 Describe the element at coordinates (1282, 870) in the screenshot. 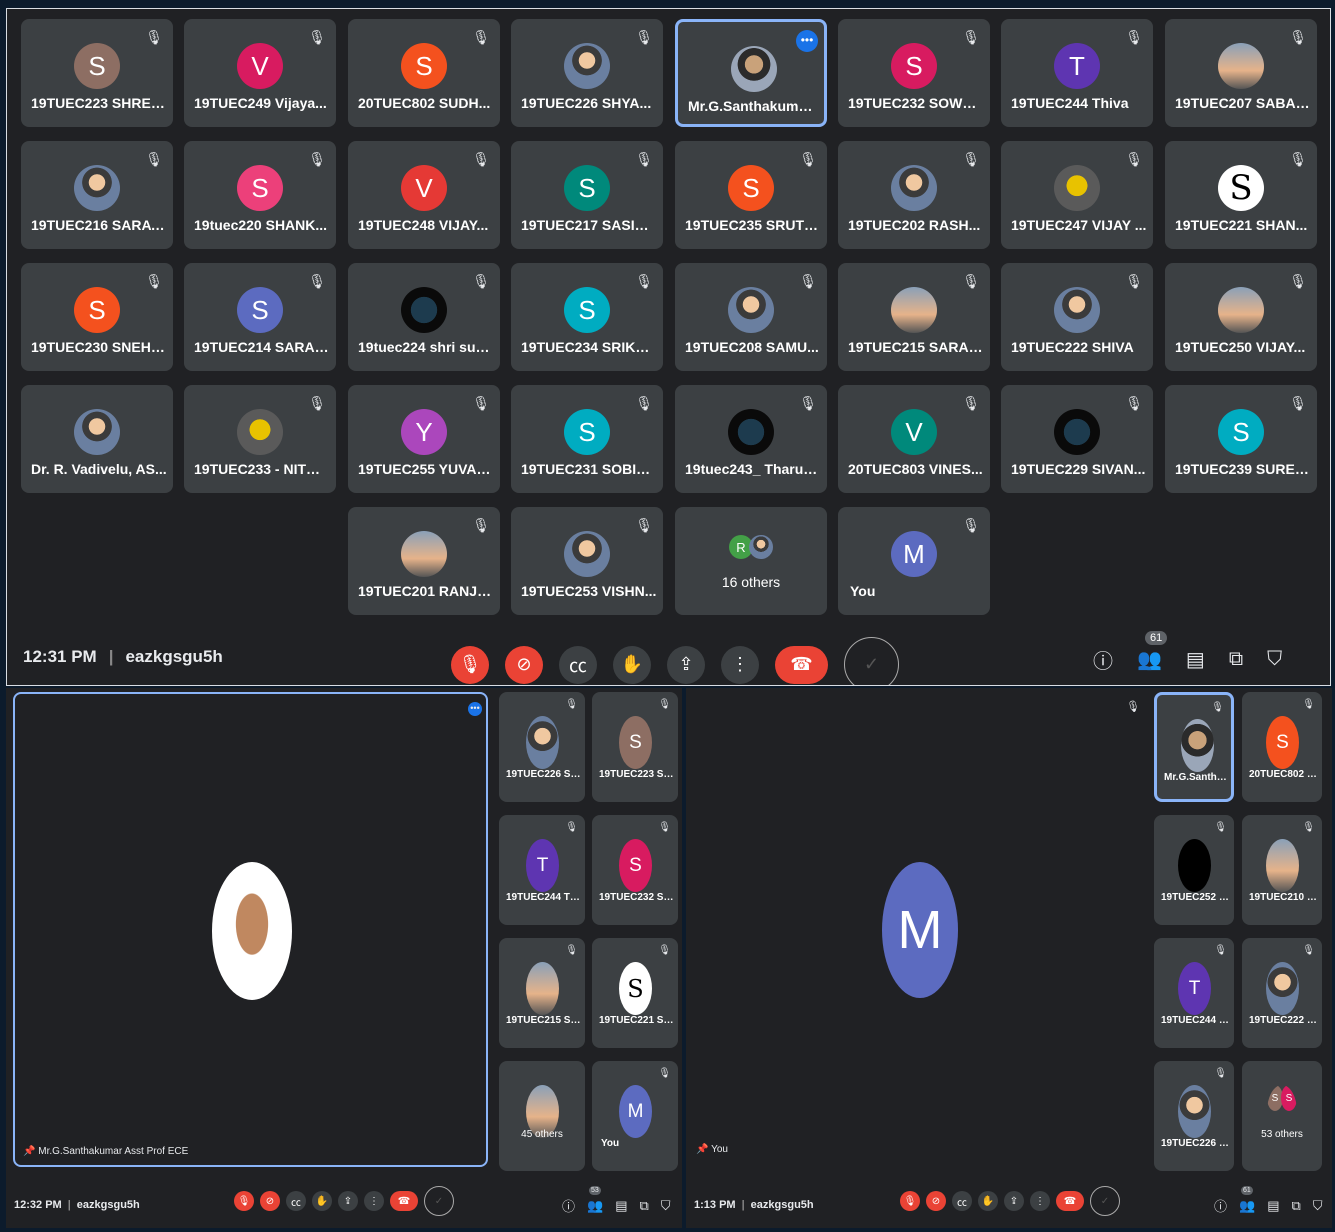

I see `participant-tile: 19TUEC210 SANJAY.M 🎙` at that location.